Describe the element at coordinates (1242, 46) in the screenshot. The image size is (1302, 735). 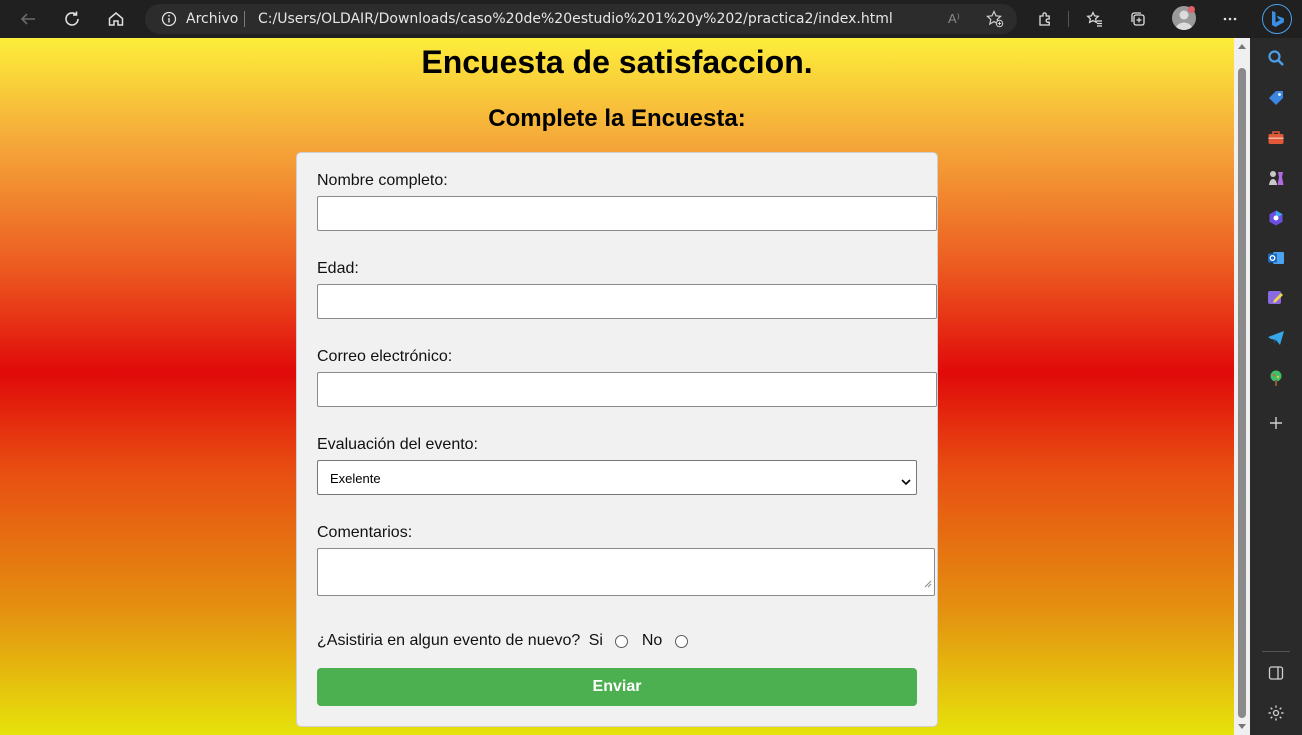
I see `scroll-up-arrow-icon` at that location.